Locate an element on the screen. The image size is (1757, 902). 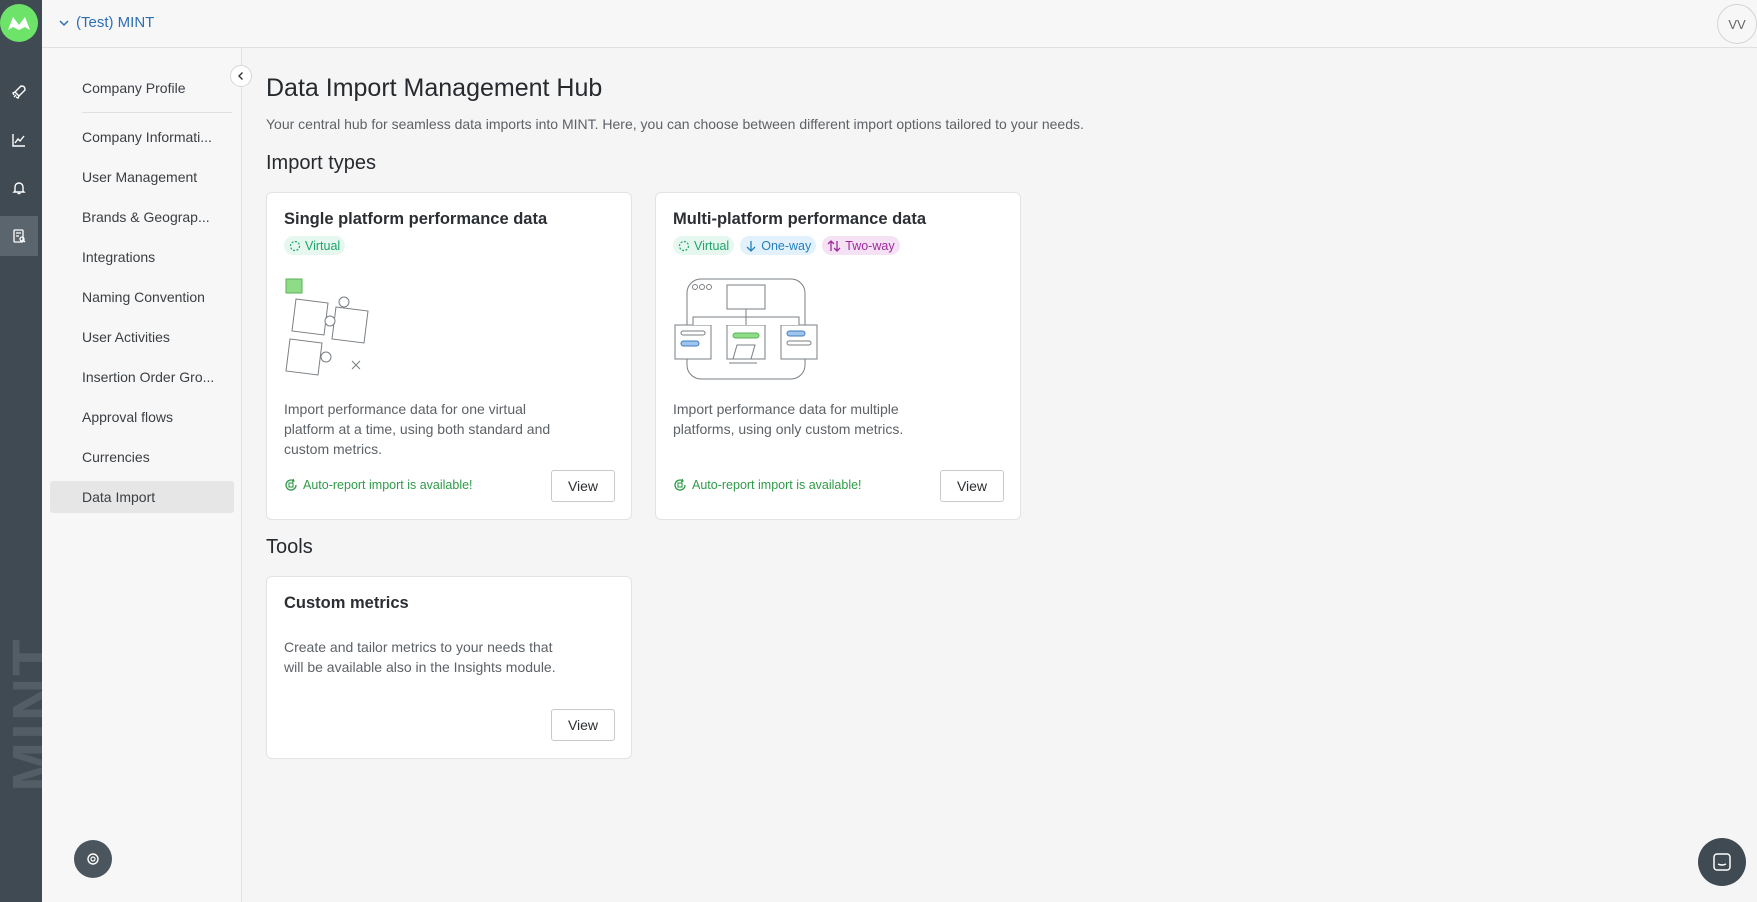
sidebar-item-approval-flows: Approval flows is located at coordinates (142, 417).